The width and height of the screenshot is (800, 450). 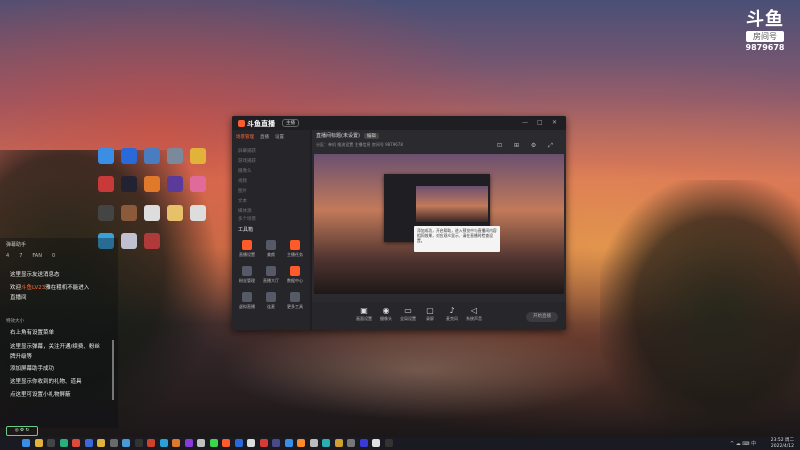 I want to click on scene-item: 游戏捕获, so click(x=247, y=161).